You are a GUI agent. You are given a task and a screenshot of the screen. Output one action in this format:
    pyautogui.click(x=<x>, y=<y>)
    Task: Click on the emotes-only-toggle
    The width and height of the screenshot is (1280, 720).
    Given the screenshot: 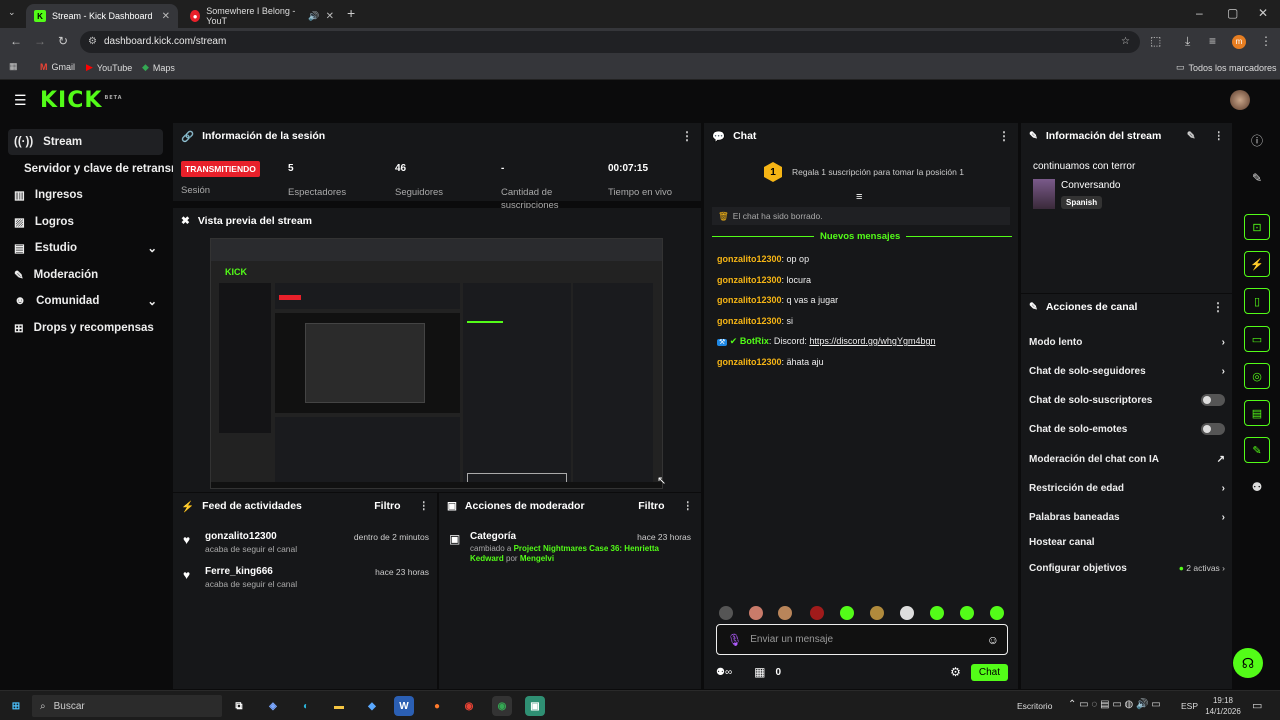 What is the action you would take?
    pyautogui.click(x=1213, y=429)
    